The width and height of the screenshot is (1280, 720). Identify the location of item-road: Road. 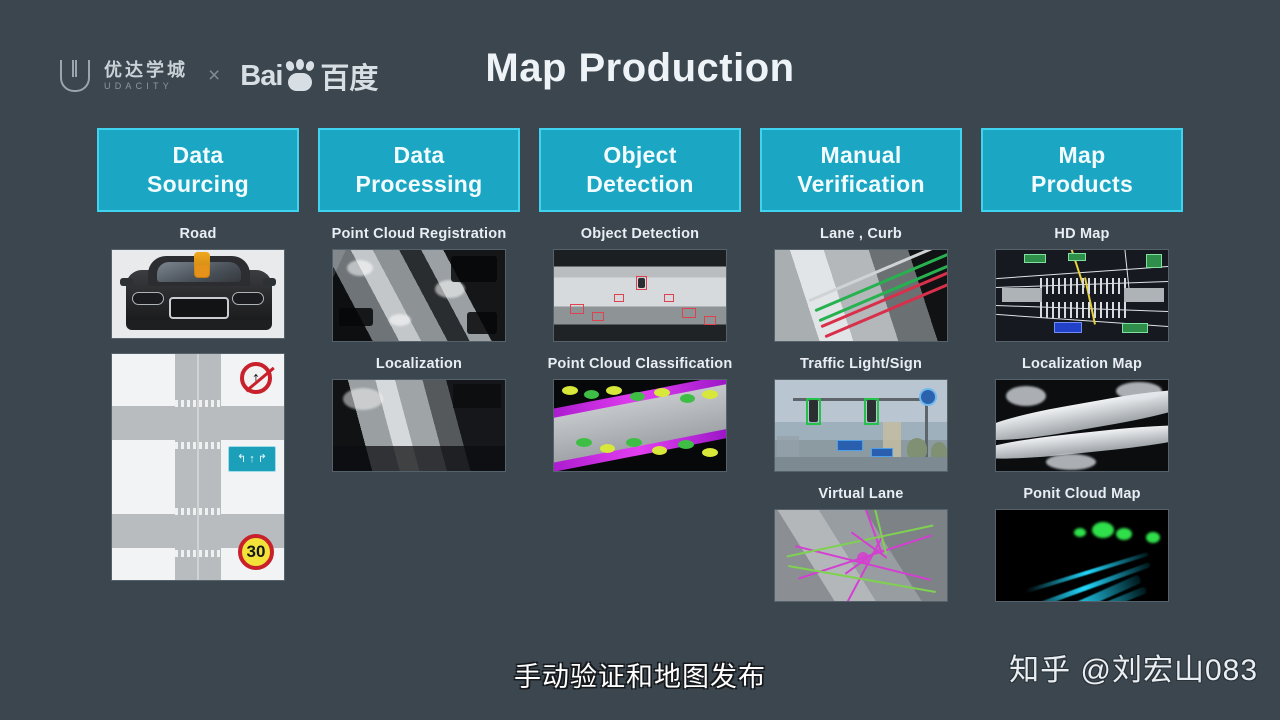
(198, 282).